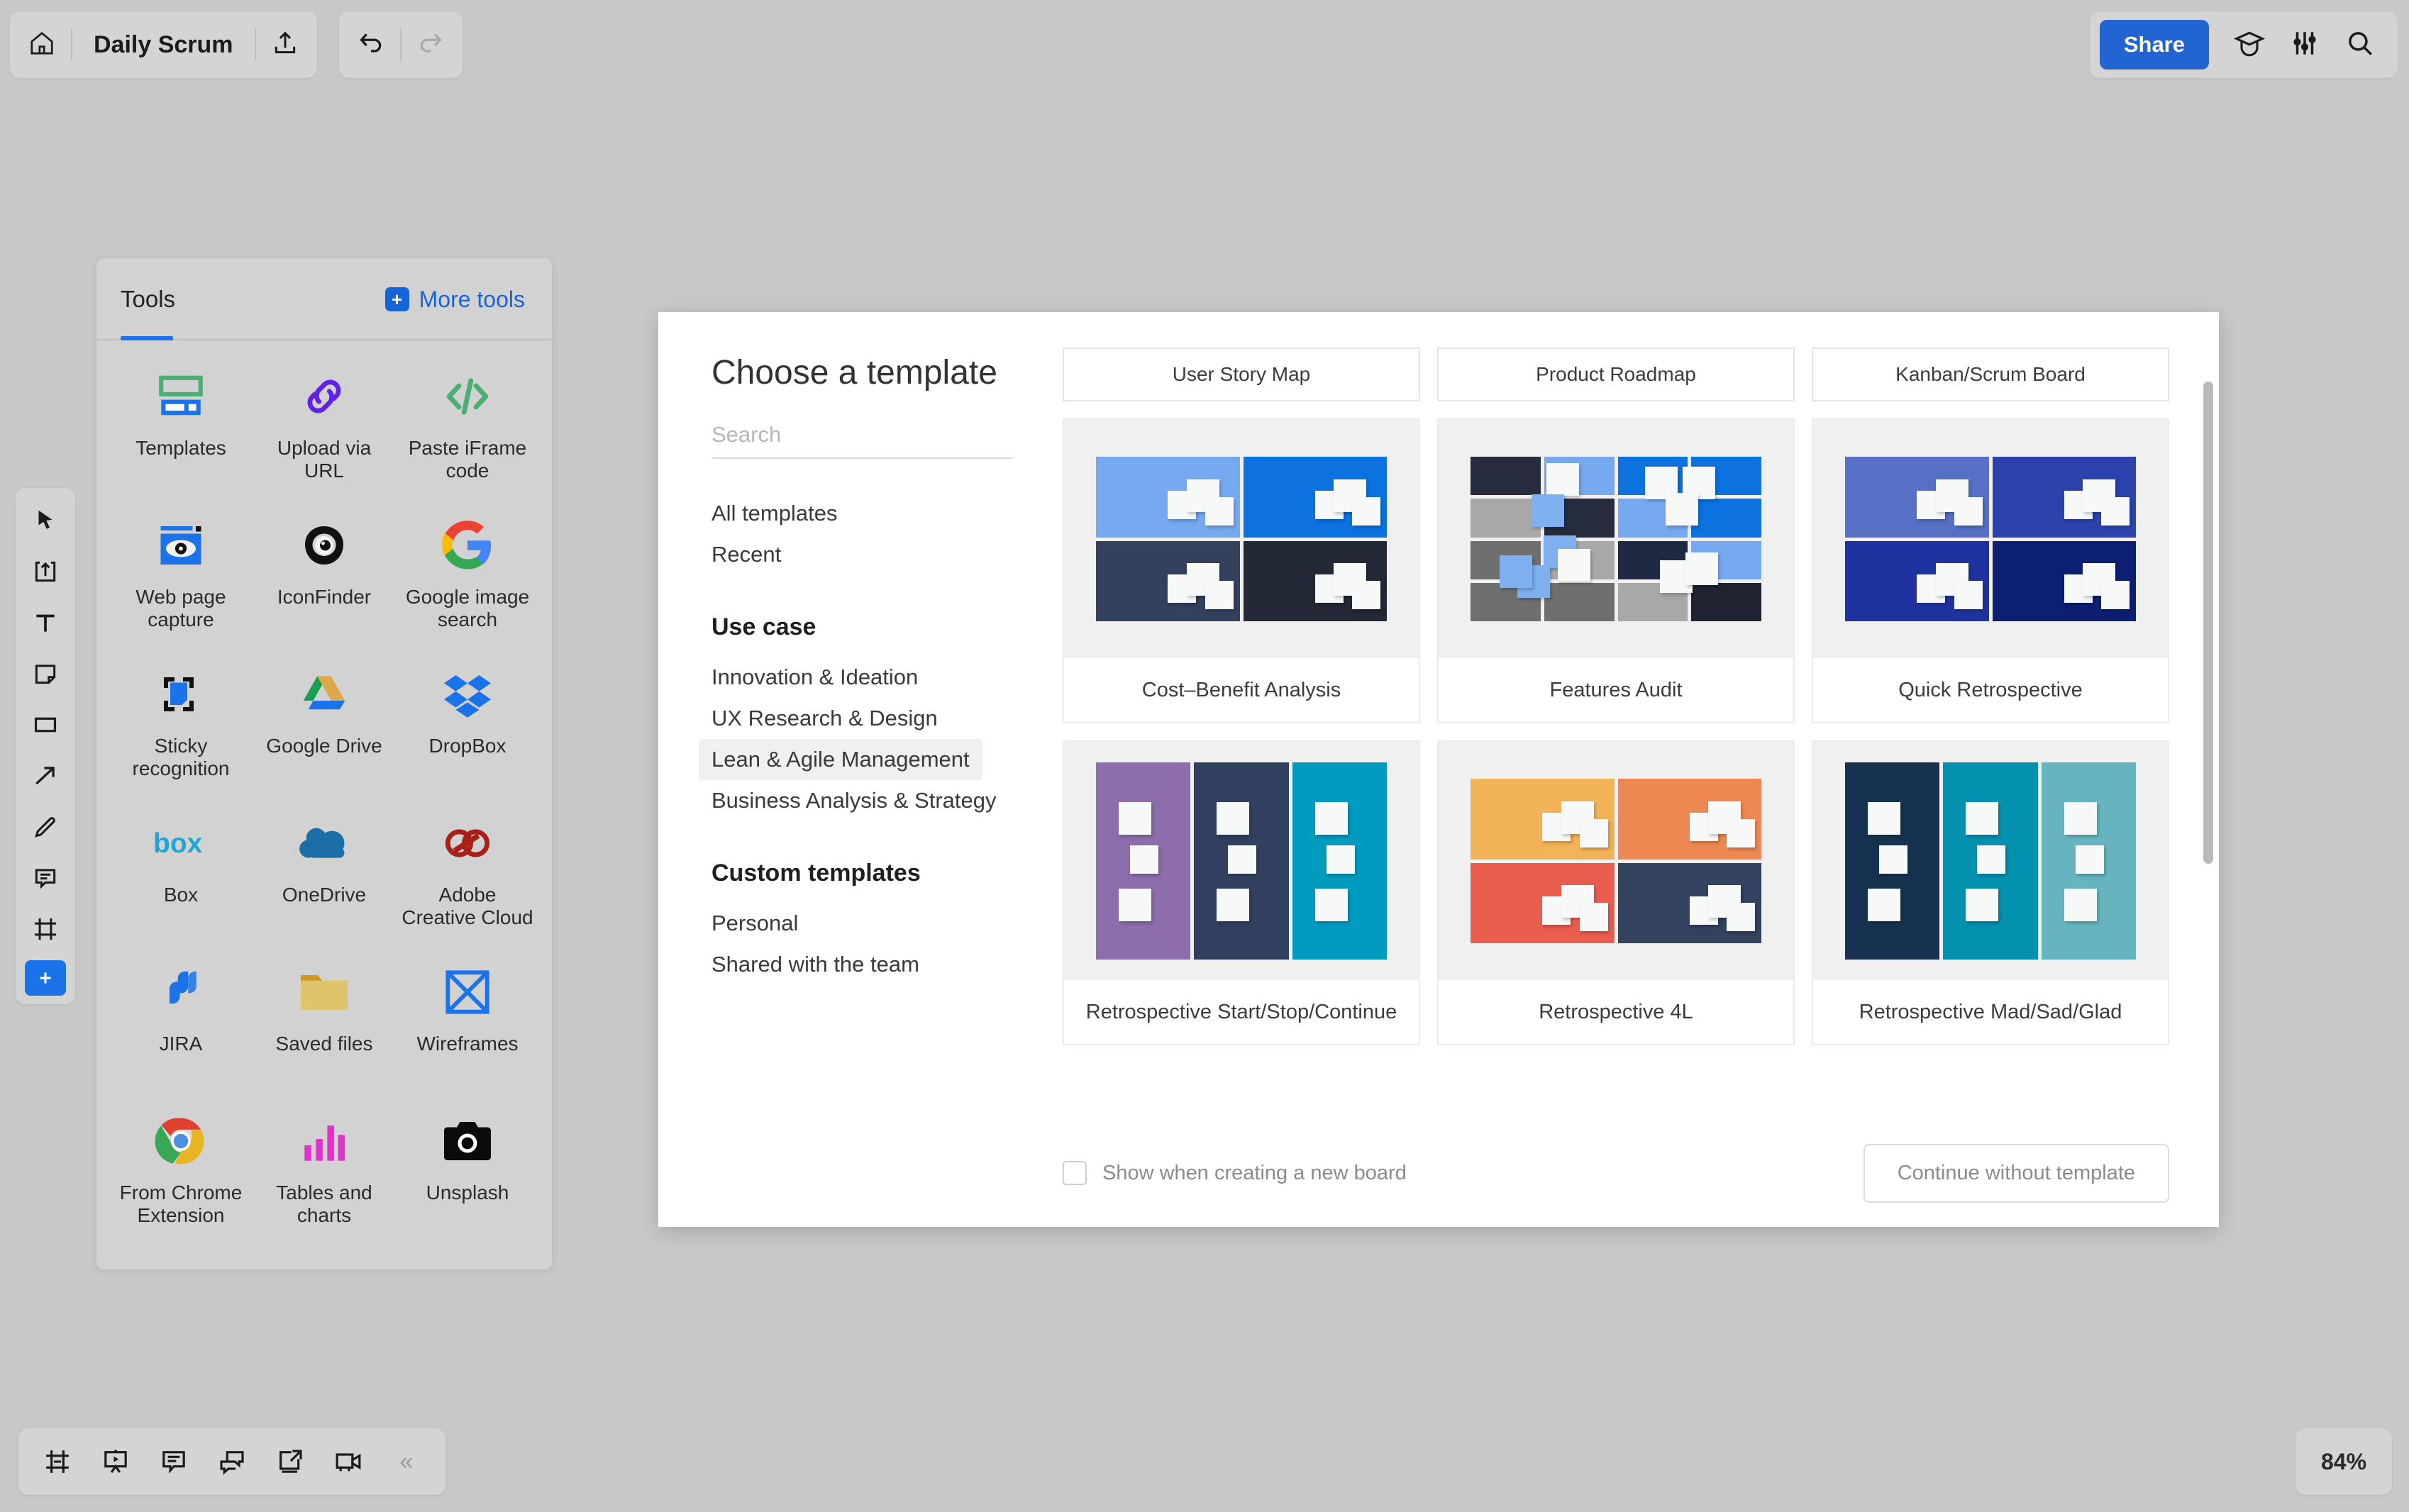  What do you see at coordinates (255, 44) in the screenshot?
I see `divider` at bounding box center [255, 44].